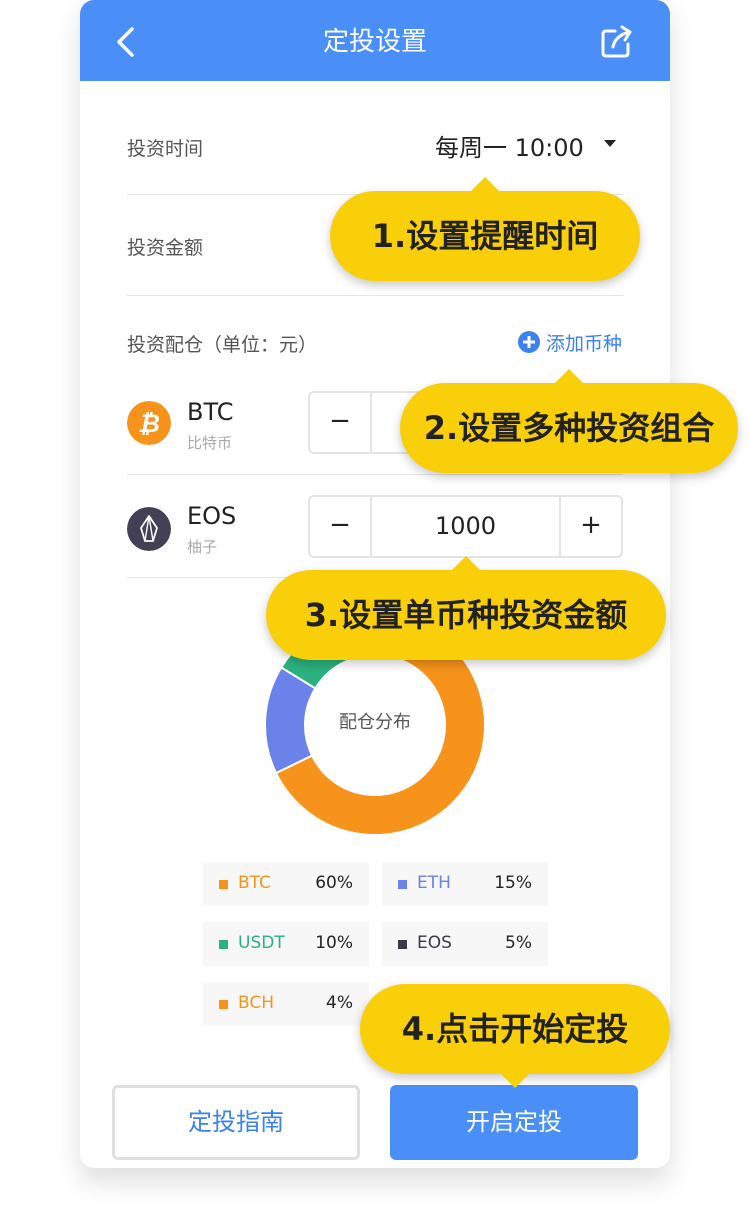 This screenshot has height=1212, width=750. I want to click on legend-percent: 15%, so click(513, 883).